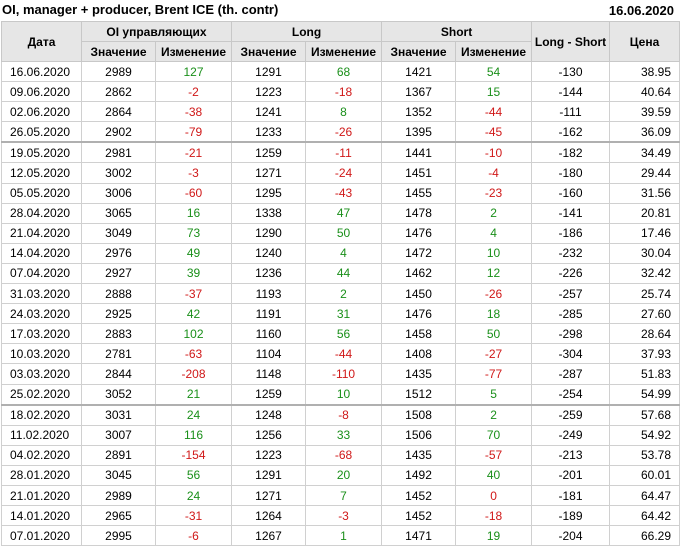 The width and height of the screenshot is (680, 548). What do you see at coordinates (419, 394) in the screenshot?
I see `cell-short-value: 1512` at bounding box center [419, 394].